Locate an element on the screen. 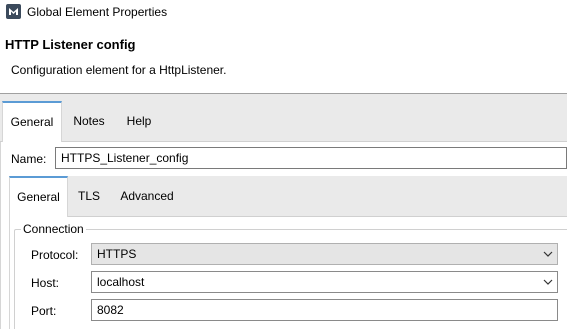 The height and width of the screenshot is (329, 567). host-value: localhost is located at coordinates (121, 282).